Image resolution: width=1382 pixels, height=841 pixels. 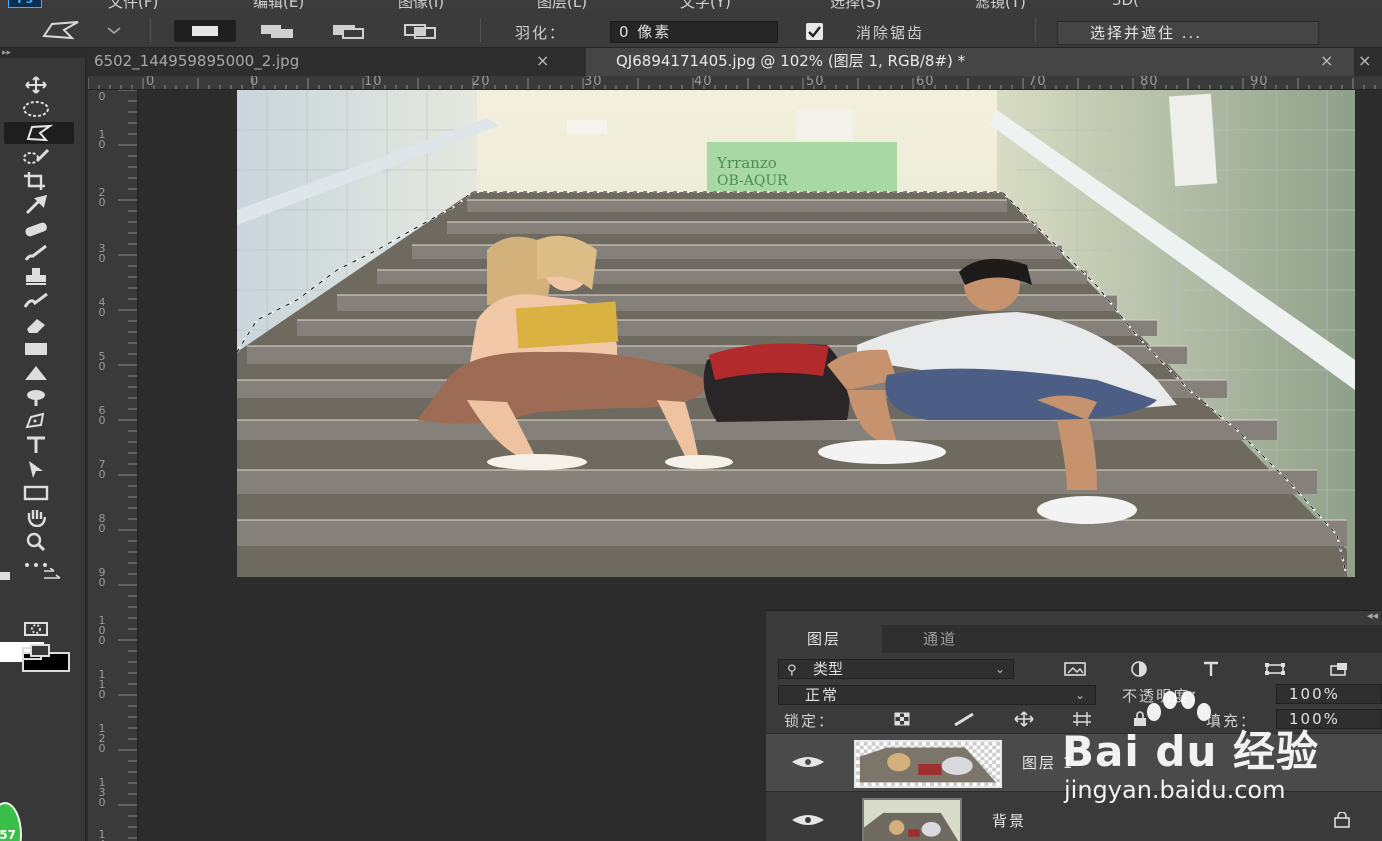 What do you see at coordinates (964, 719) in the screenshot?
I see `lock-pixels-button` at bounding box center [964, 719].